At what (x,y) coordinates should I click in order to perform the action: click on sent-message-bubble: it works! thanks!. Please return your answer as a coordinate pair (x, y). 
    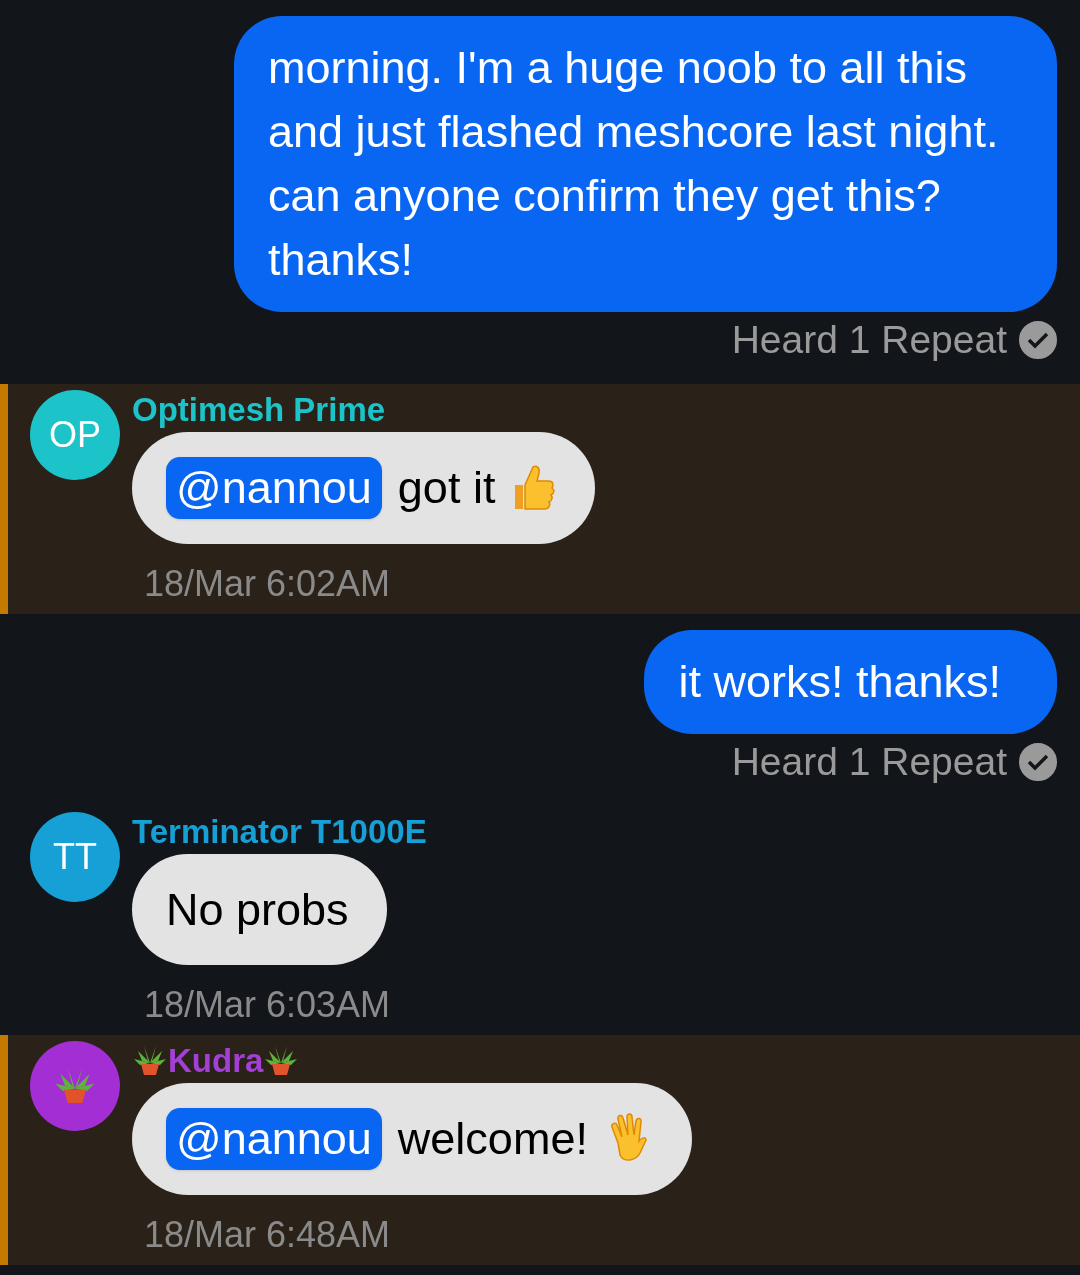
    Looking at the image, I should click on (850, 681).